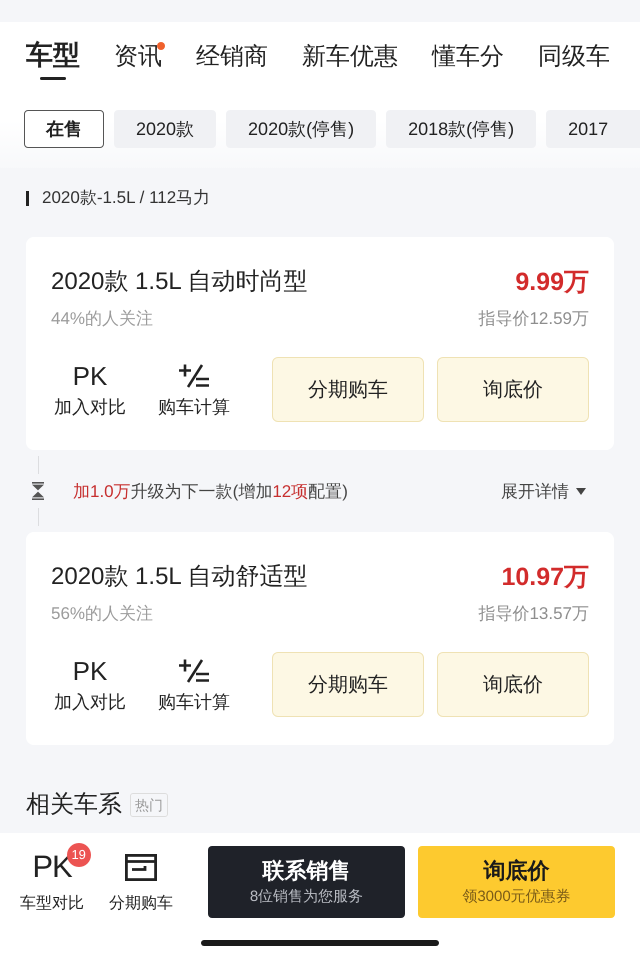  I want to click on related-title: 相关车系, so click(74, 805).